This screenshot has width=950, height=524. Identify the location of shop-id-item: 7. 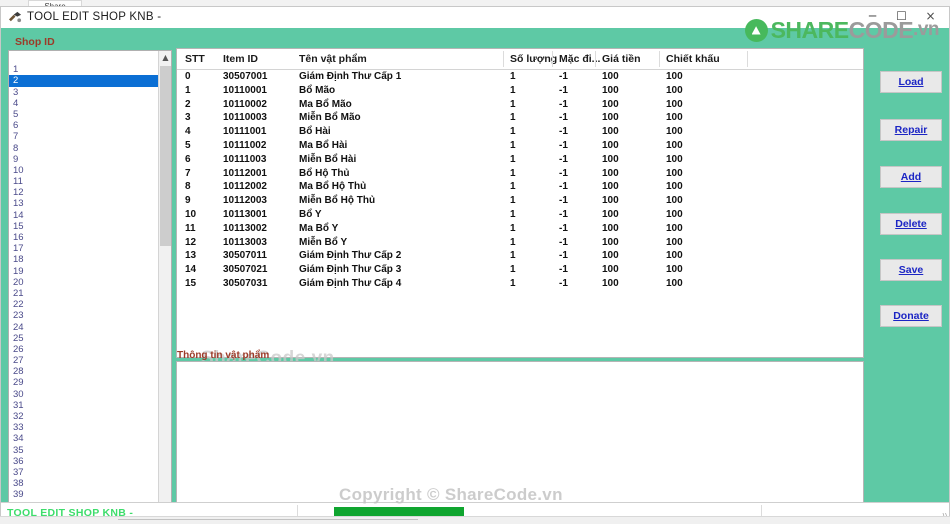
(84, 136).